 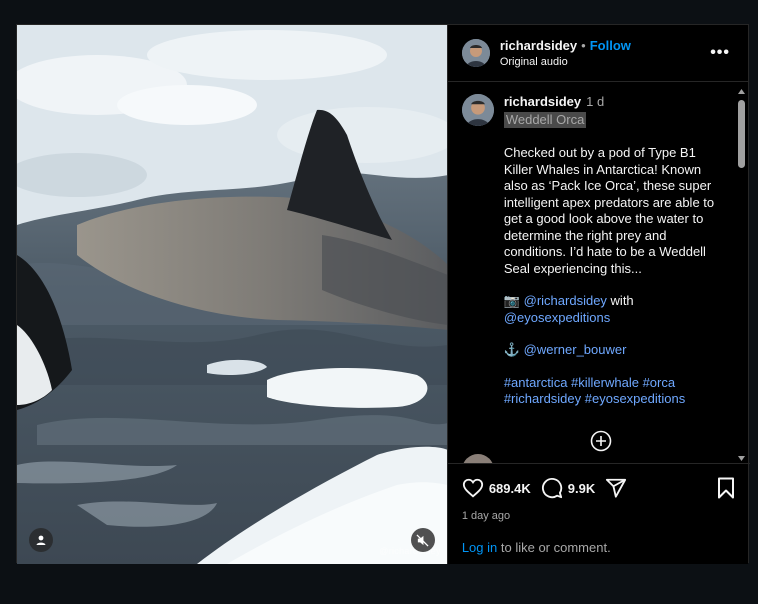 I want to click on post-age: 1 day ago, so click(x=599, y=516).